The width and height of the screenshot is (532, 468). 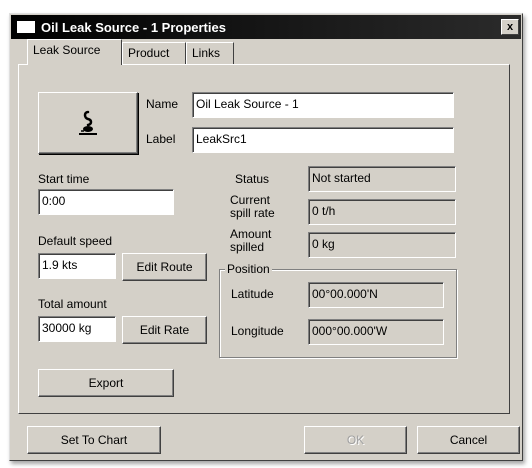 I want to click on export-button: Export, so click(x=106, y=383).